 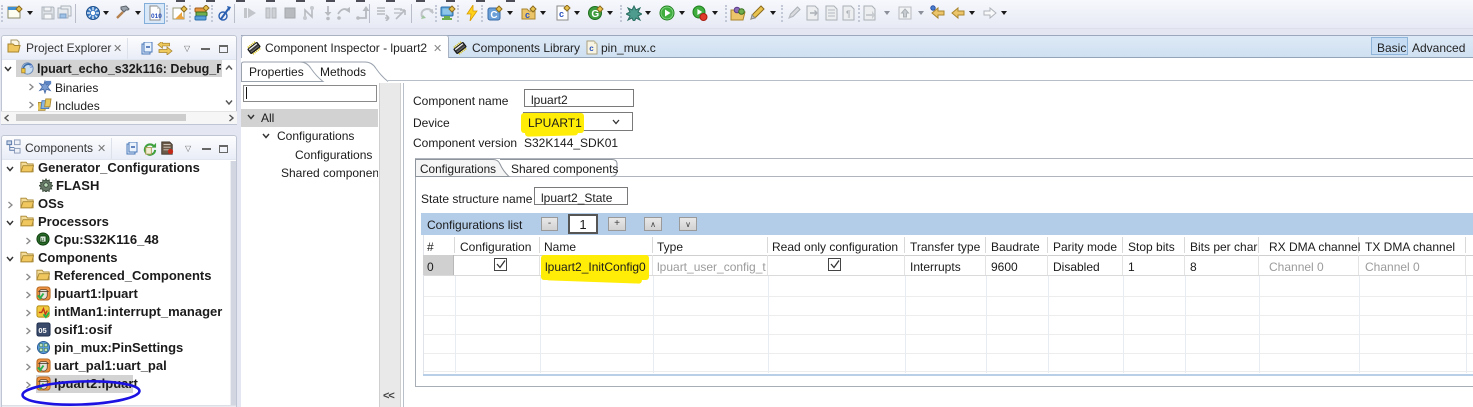 What do you see at coordinates (42, 330) in the screenshot?
I see `svg-text: 05` at bounding box center [42, 330].